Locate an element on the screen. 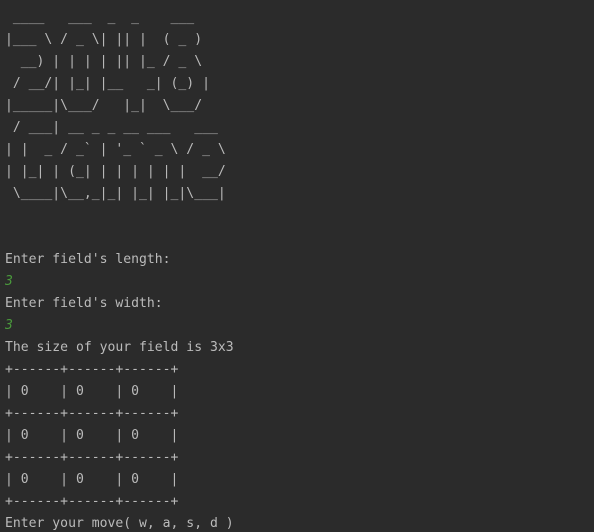  move-prompt: Enter your move( w, a, s, d ) is located at coordinates (299, 522).